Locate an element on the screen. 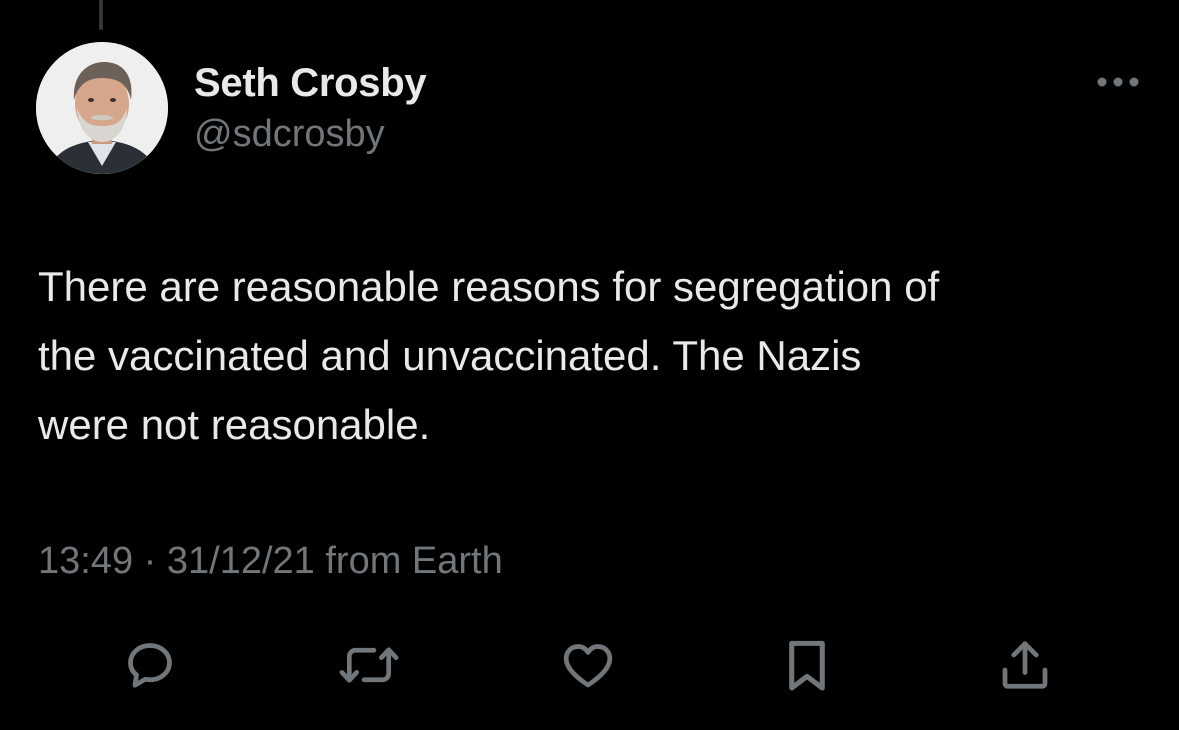 The image size is (1179, 730). bookmark-button is located at coordinates (807, 665).